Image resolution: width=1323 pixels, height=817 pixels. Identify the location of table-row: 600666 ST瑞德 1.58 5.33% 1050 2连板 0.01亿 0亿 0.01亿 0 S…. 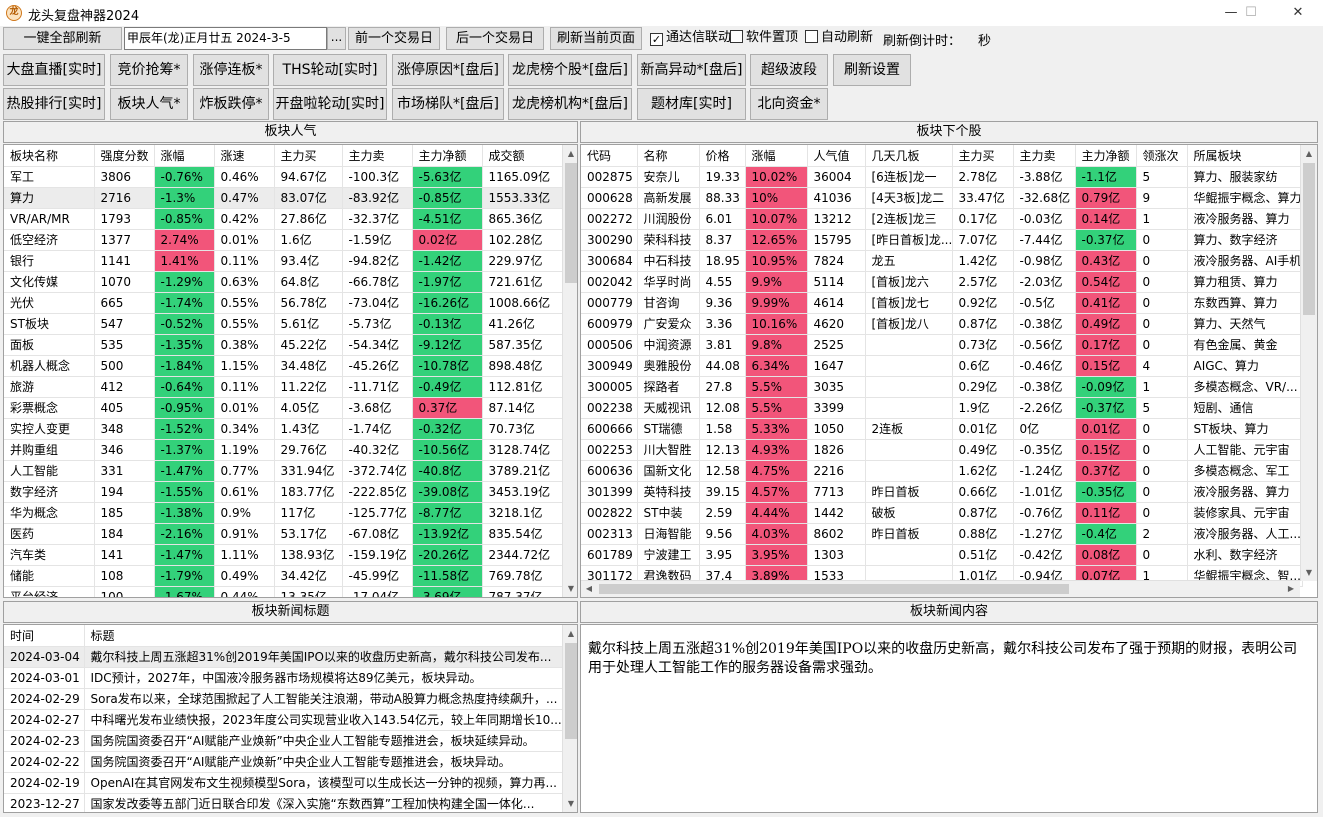
(942, 429).